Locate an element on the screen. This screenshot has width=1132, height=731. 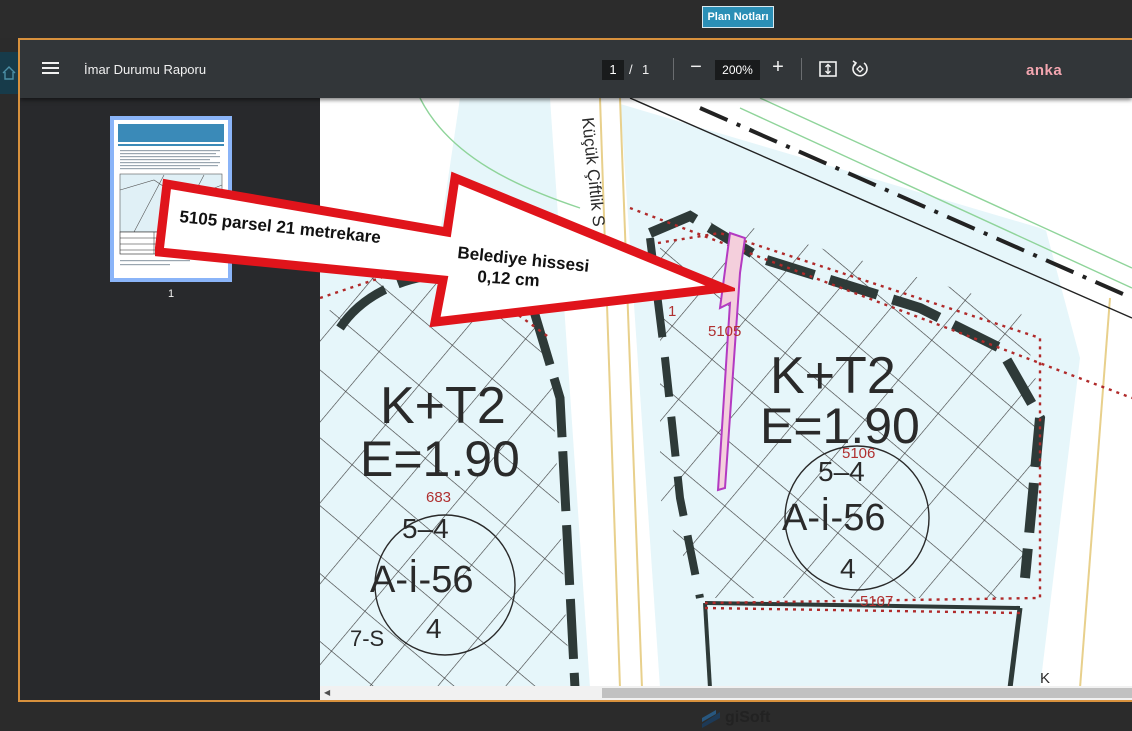
brand-logo: anka is located at coordinates (1044, 70).